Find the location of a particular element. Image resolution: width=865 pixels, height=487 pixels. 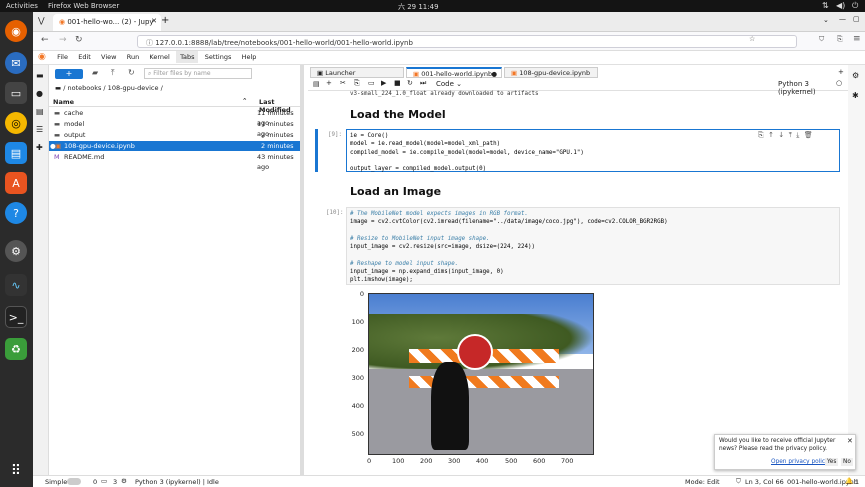

file-row: ▬ model 11 minutes ago is located at coordinates (174, 128).